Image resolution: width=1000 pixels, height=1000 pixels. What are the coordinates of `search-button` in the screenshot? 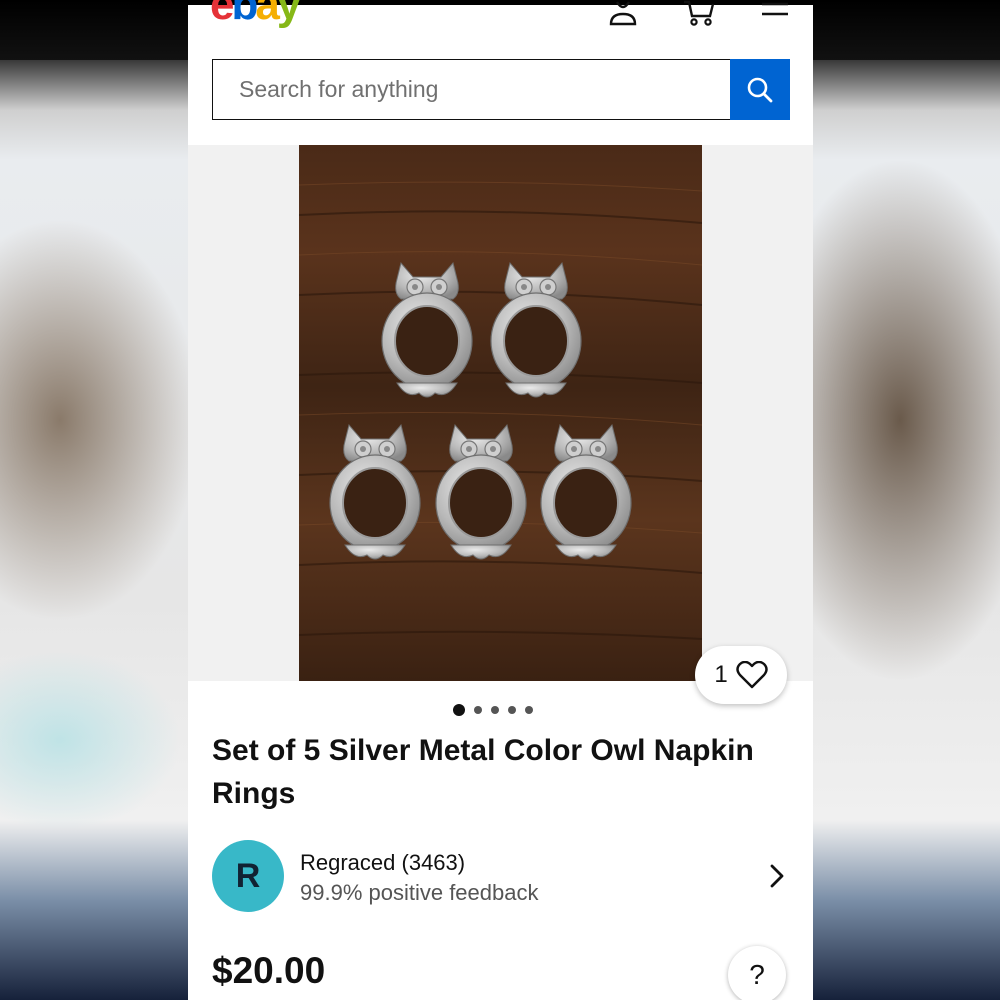 It's located at (760, 89).